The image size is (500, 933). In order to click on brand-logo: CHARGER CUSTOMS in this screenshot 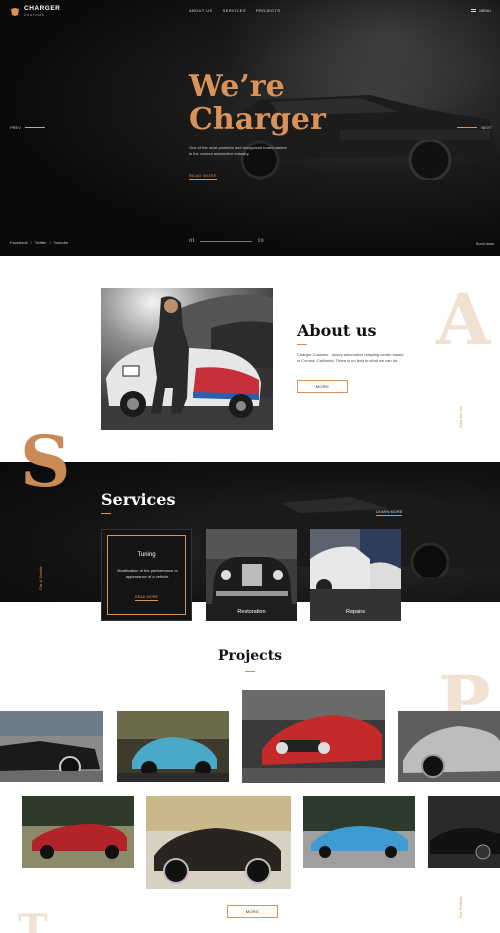, I will do `click(35, 11)`.